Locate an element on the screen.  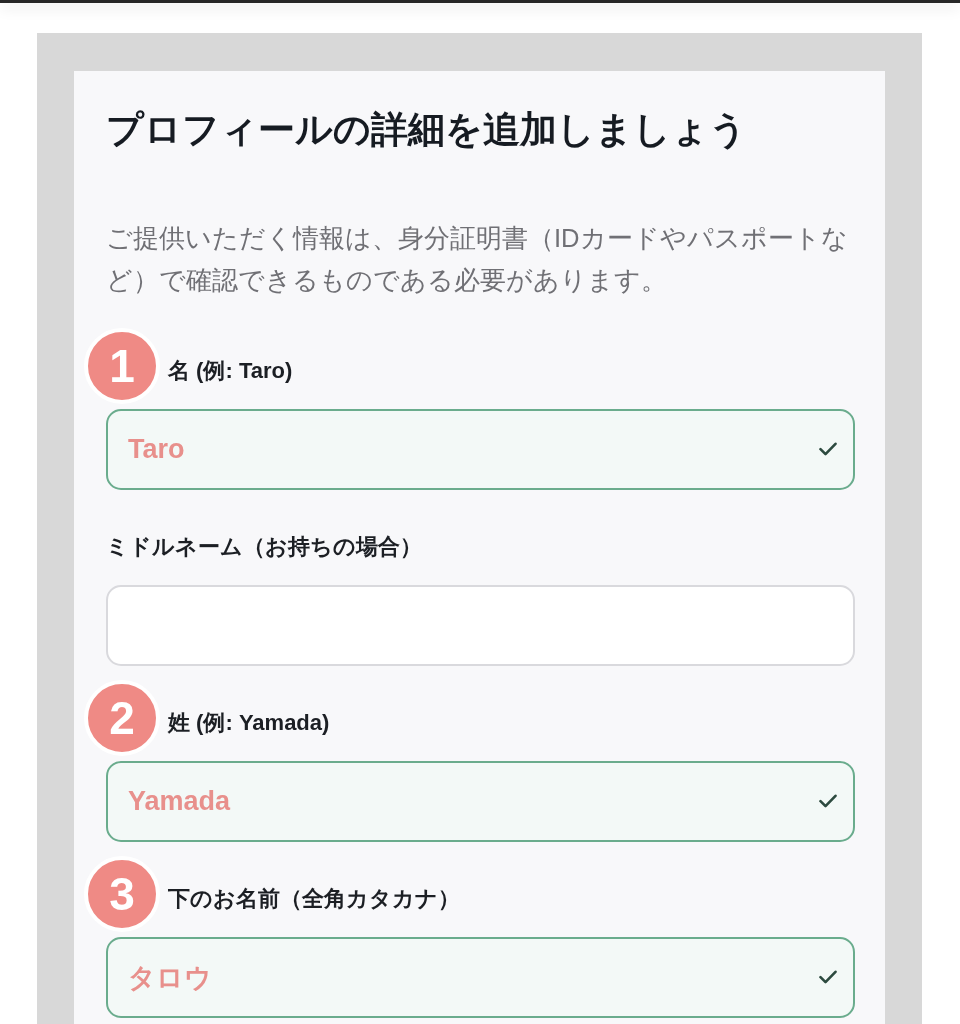
page-title: プロフィールの詳細を追加しましょう is located at coordinates (427, 130).